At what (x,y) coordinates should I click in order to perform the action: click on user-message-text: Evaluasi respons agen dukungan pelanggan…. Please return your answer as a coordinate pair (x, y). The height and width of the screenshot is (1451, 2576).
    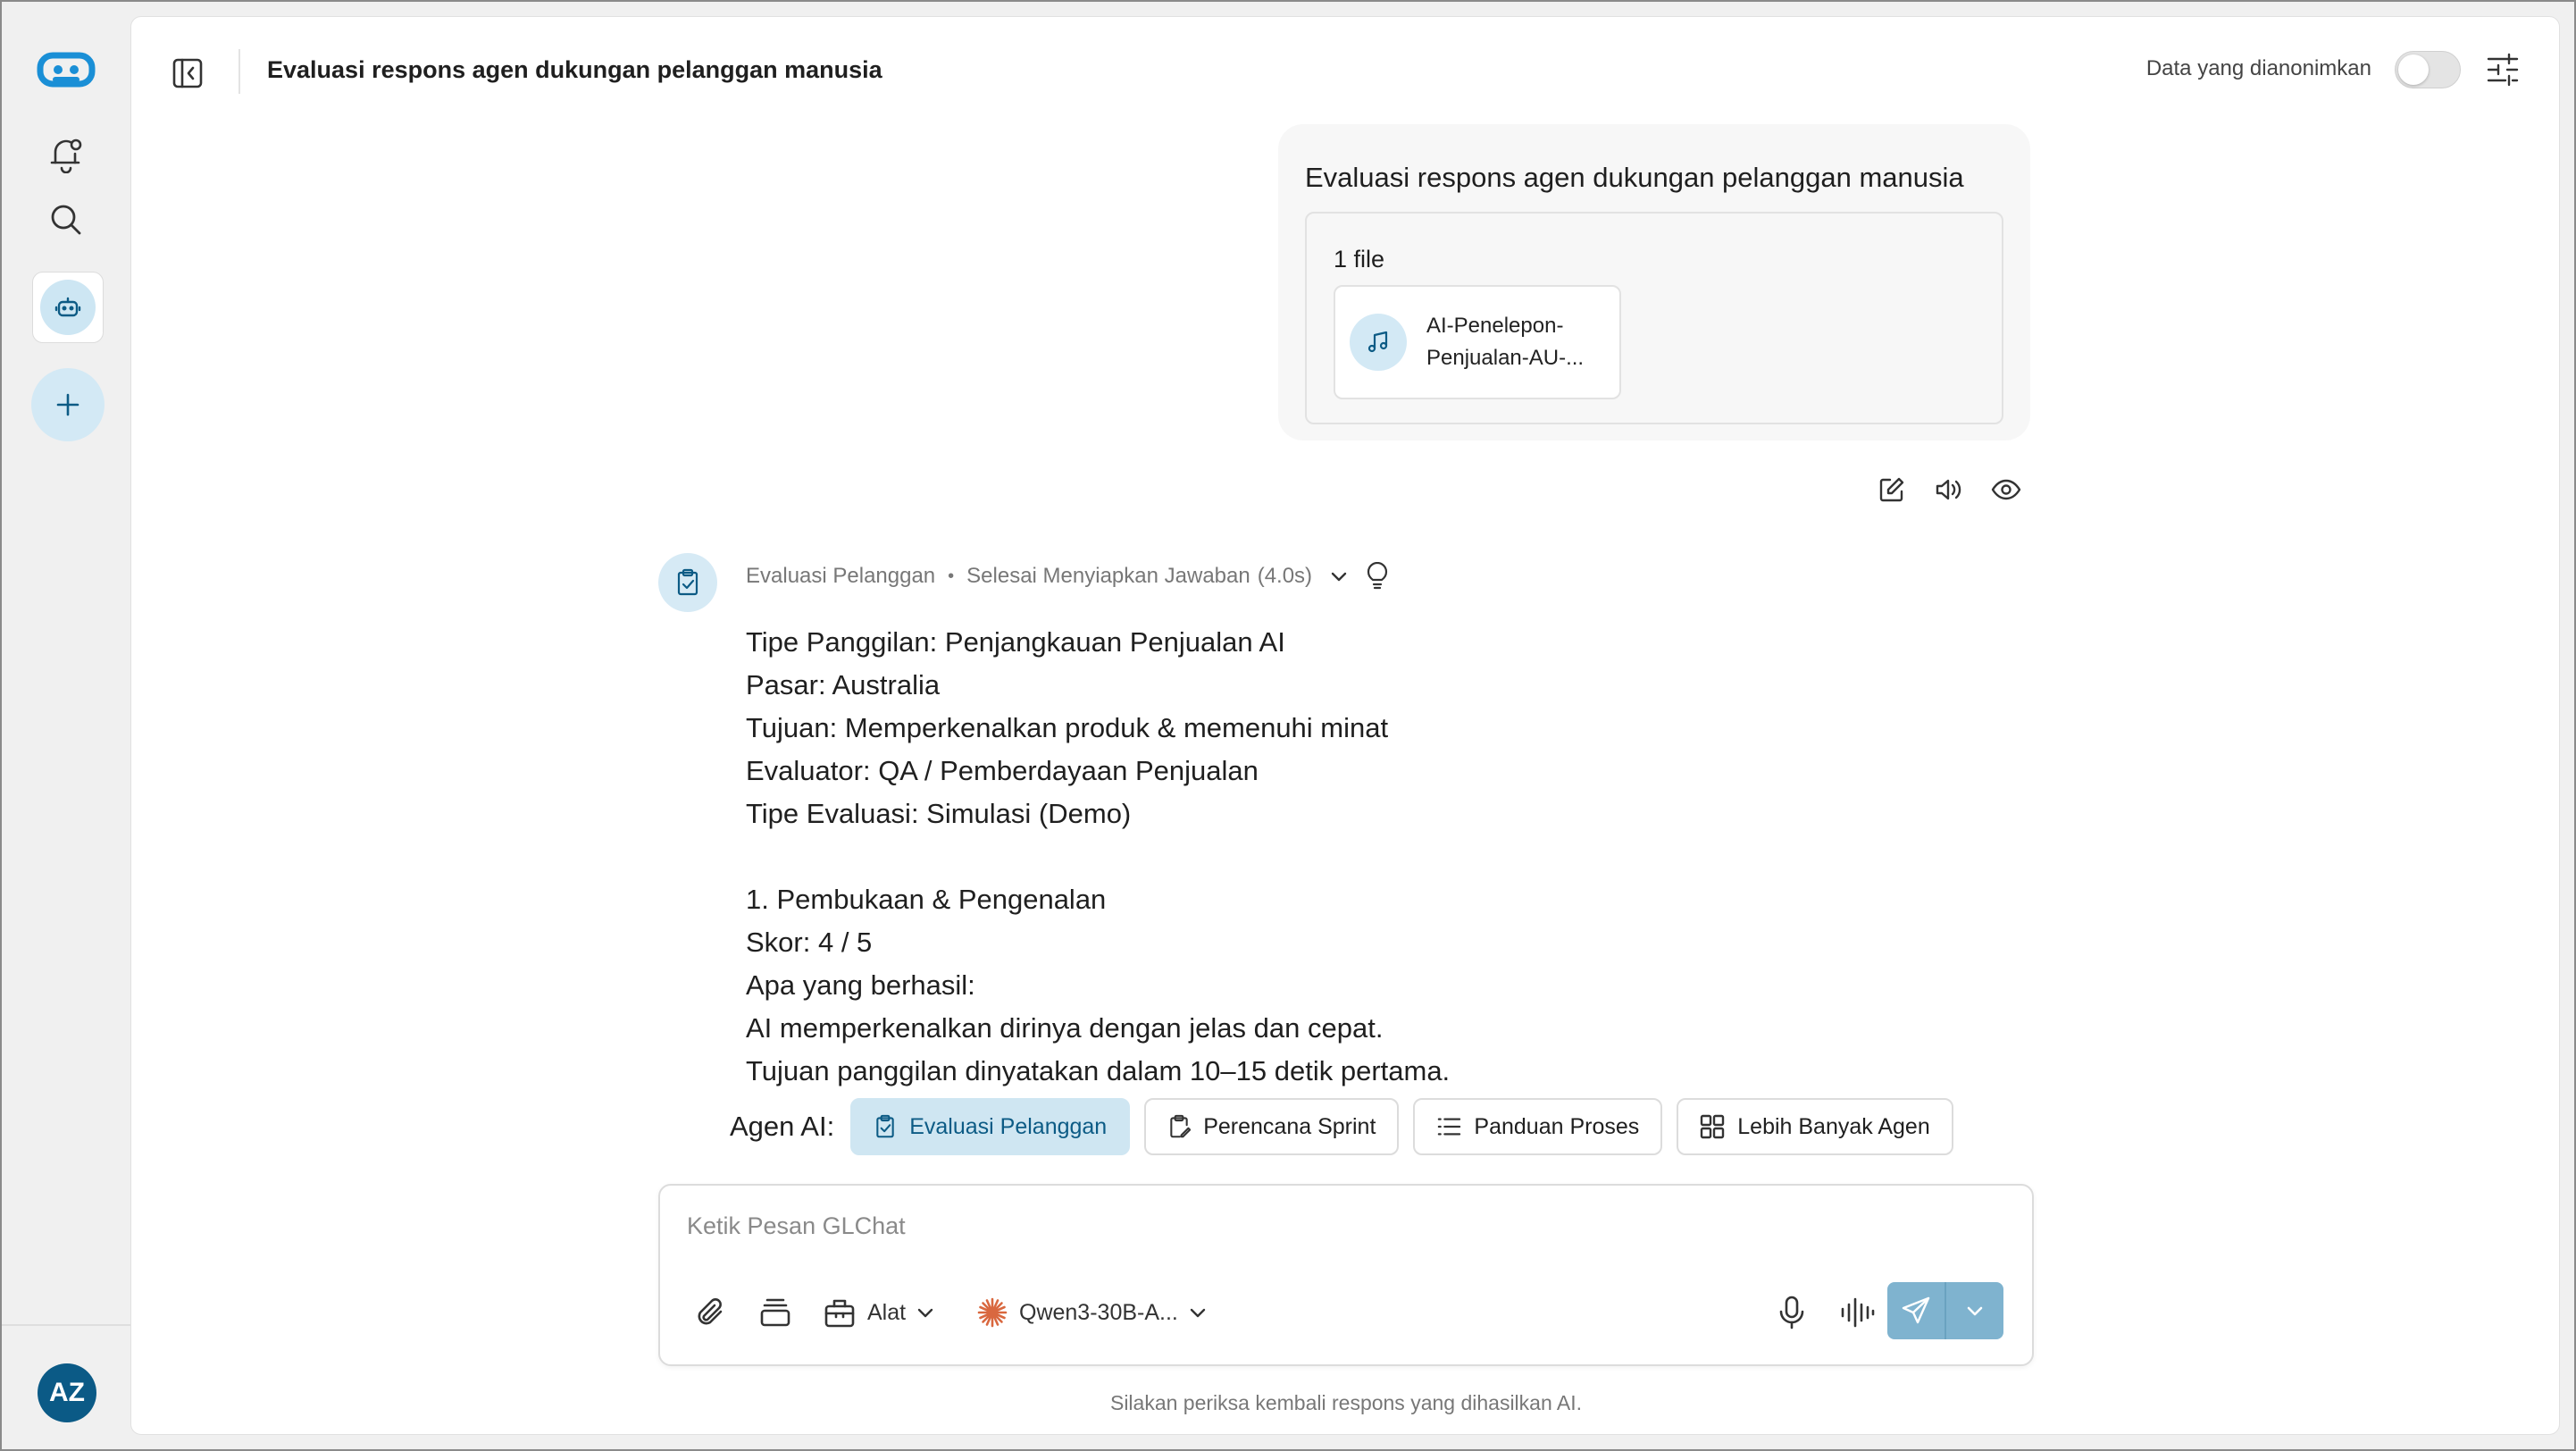
    Looking at the image, I should click on (1635, 177).